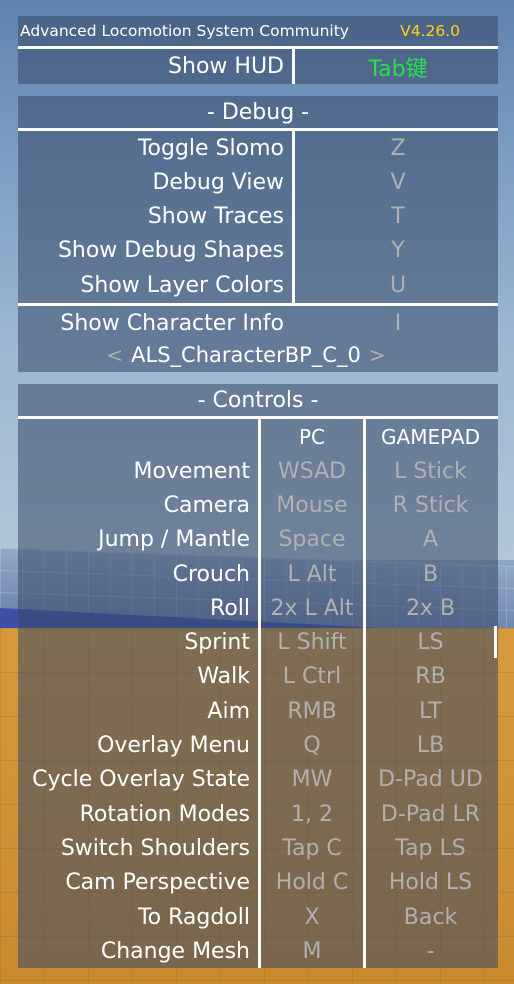  Describe the element at coordinates (312, 711) in the screenshot. I see `control-pc-key: RMB` at that location.